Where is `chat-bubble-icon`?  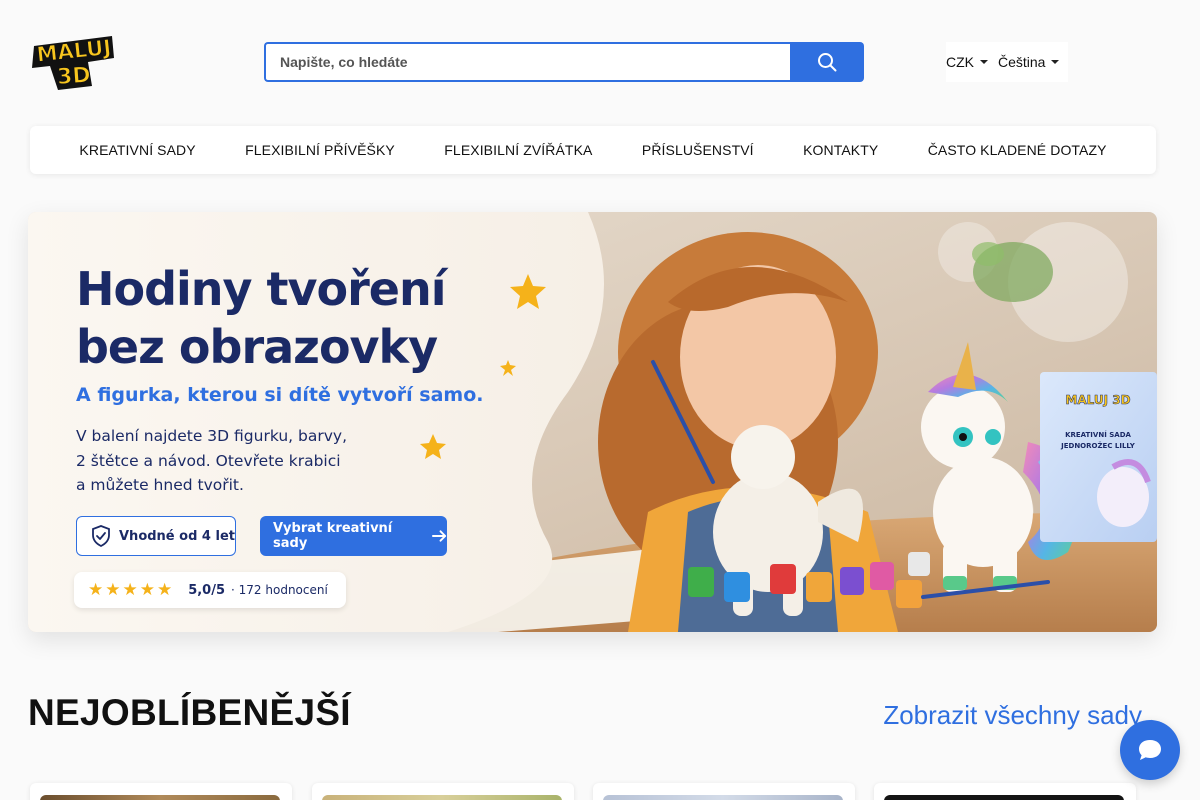
chat-bubble-icon is located at coordinates (1150, 750).